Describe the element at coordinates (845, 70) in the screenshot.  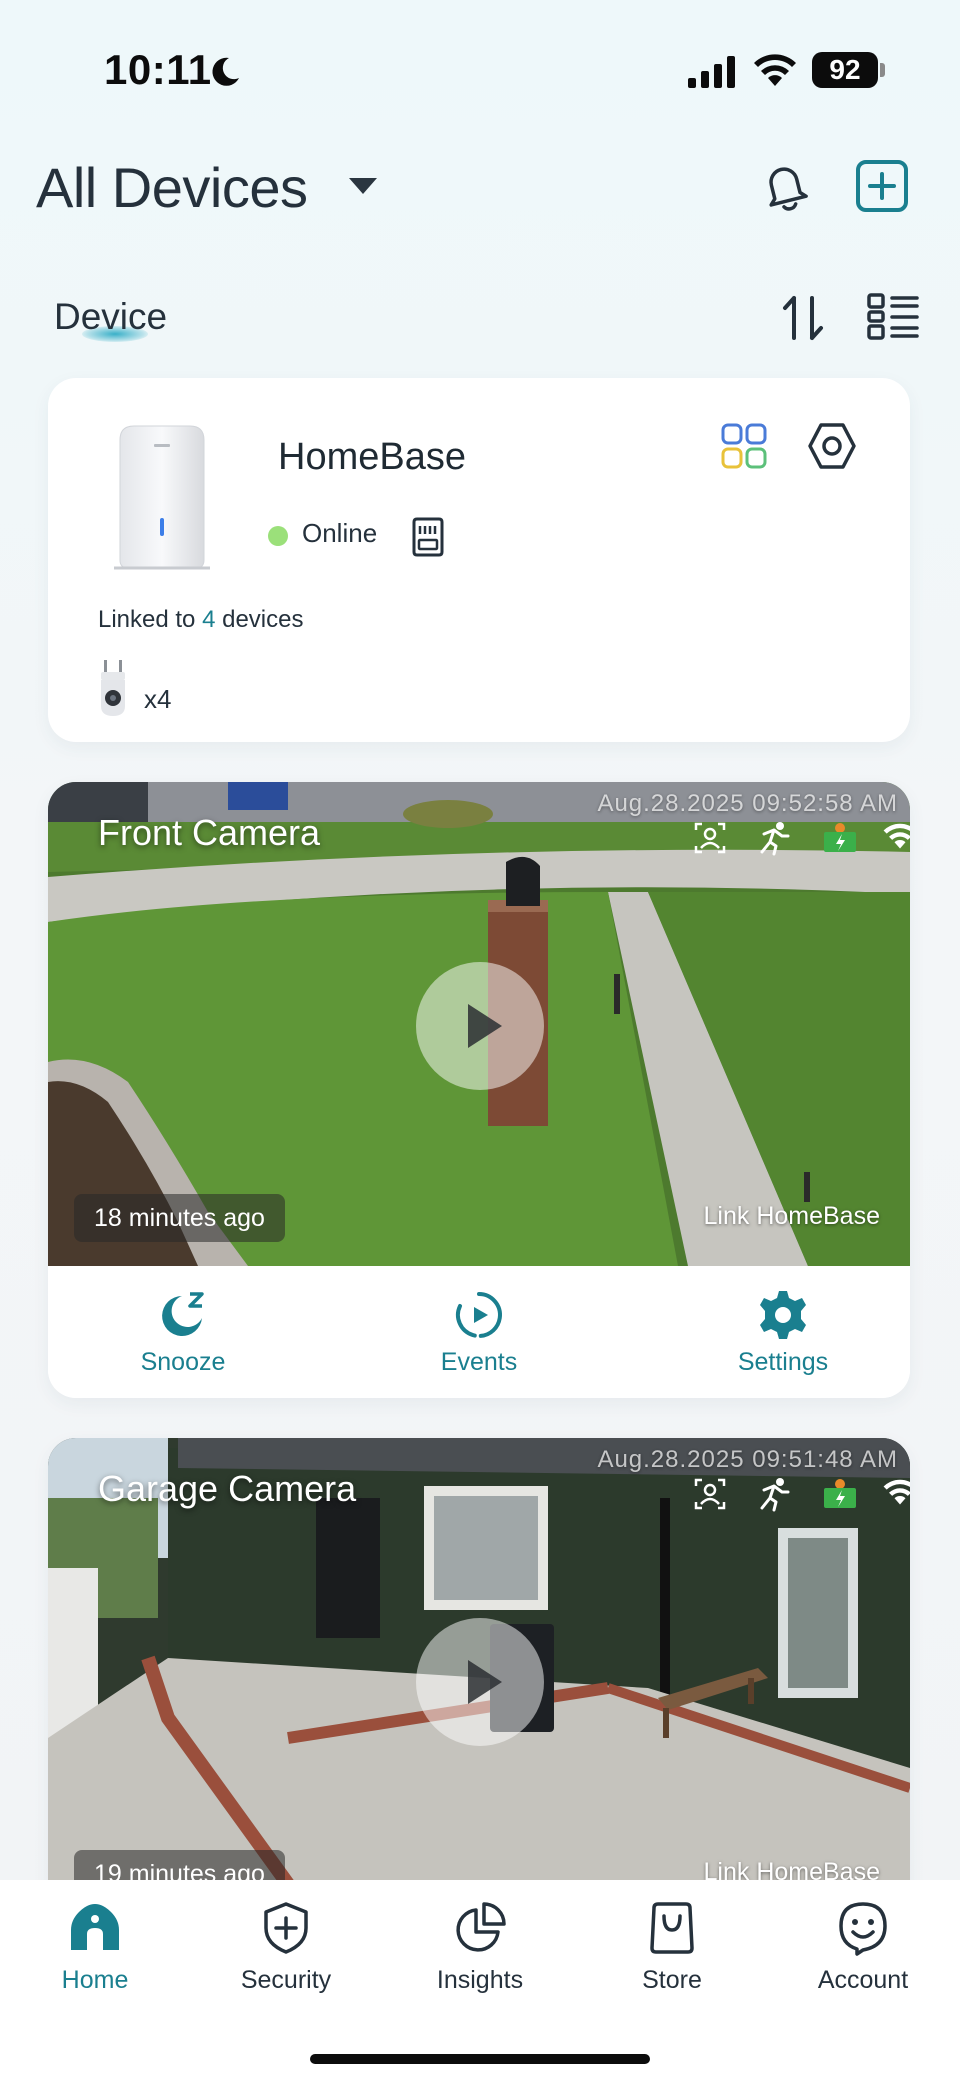
I see `battery-indicator: 92` at that location.